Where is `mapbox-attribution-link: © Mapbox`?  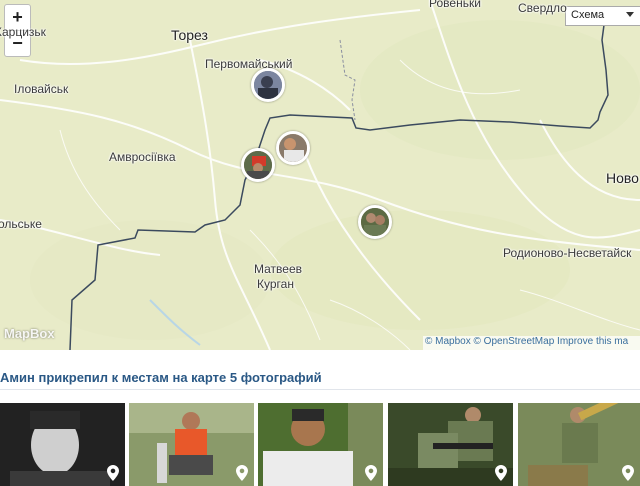 mapbox-attribution-link: © Mapbox is located at coordinates (448, 341).